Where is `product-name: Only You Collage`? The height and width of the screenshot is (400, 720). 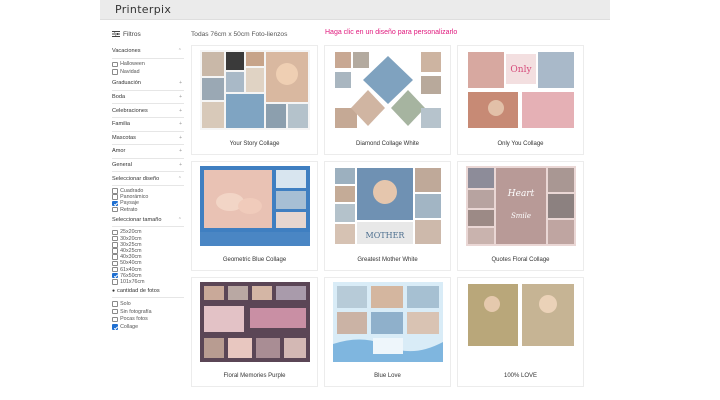
product-name: Only You Collage is located at coordinates (520, 144).